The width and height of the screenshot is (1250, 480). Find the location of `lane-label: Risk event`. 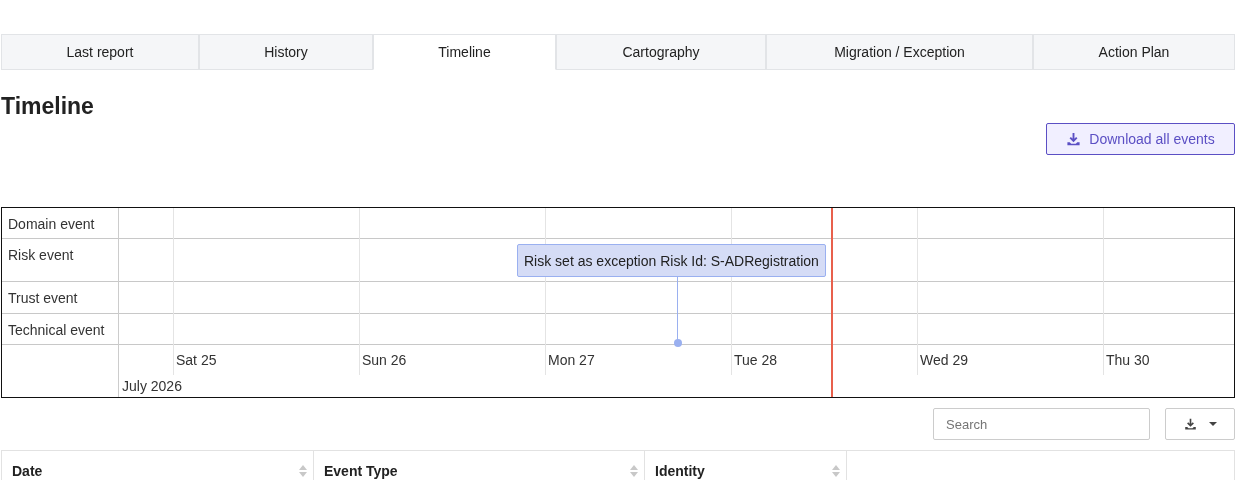

lane-label: Risk event is located at coordinates (60, 260).